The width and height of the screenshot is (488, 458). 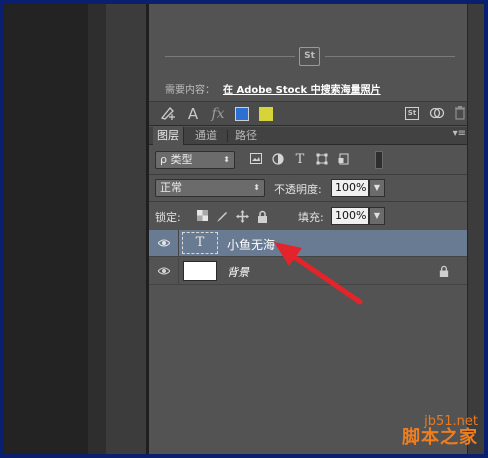 I want to click on lock-label: 锁定:, so click(x=168, y=217).